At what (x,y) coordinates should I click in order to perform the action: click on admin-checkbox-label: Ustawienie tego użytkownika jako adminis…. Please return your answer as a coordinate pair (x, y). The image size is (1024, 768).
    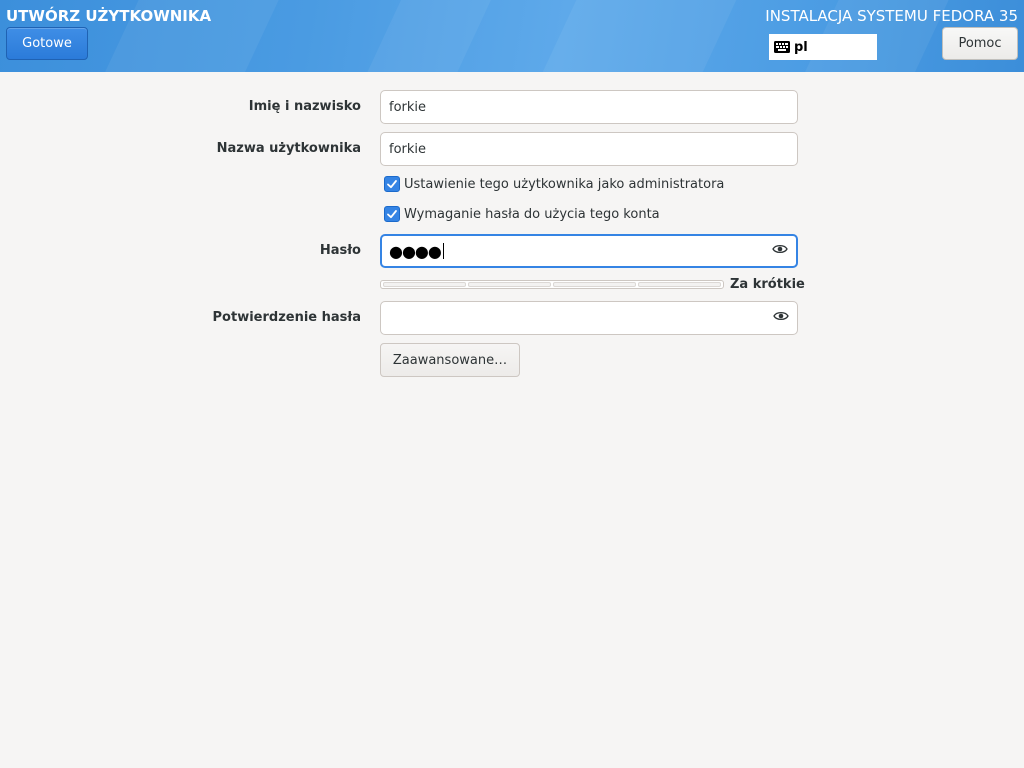
    Looking at the image, I should click on (564, 184).